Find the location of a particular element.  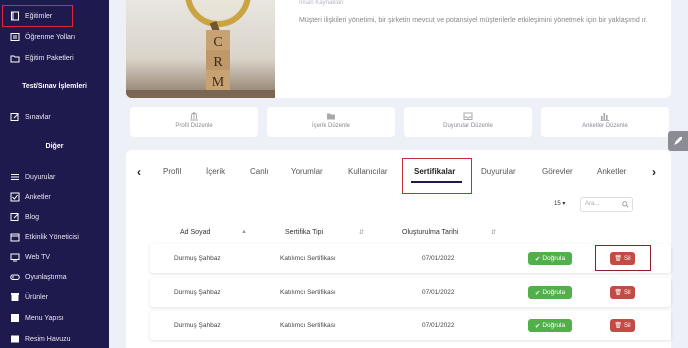

surveys-edit-button: Anketler Düzenle is located at coordinates (605, 122).